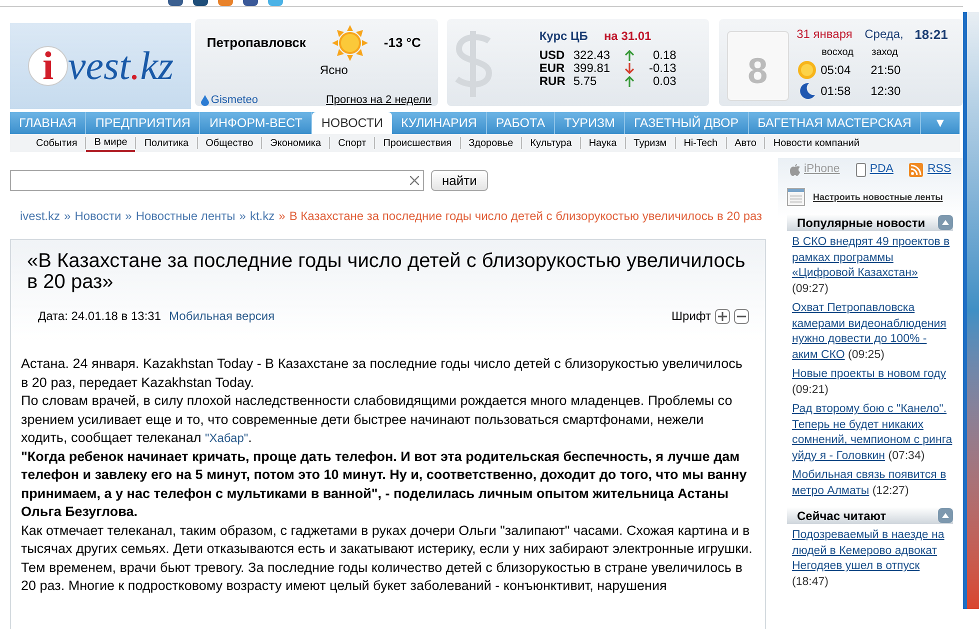 Image resolution: width=979 pixels, height=629 pixels. What do you see at coordinates (836, 70) in the screenshot?
I see `sunrise-time: 05:04` at bounding box center [836, 70].